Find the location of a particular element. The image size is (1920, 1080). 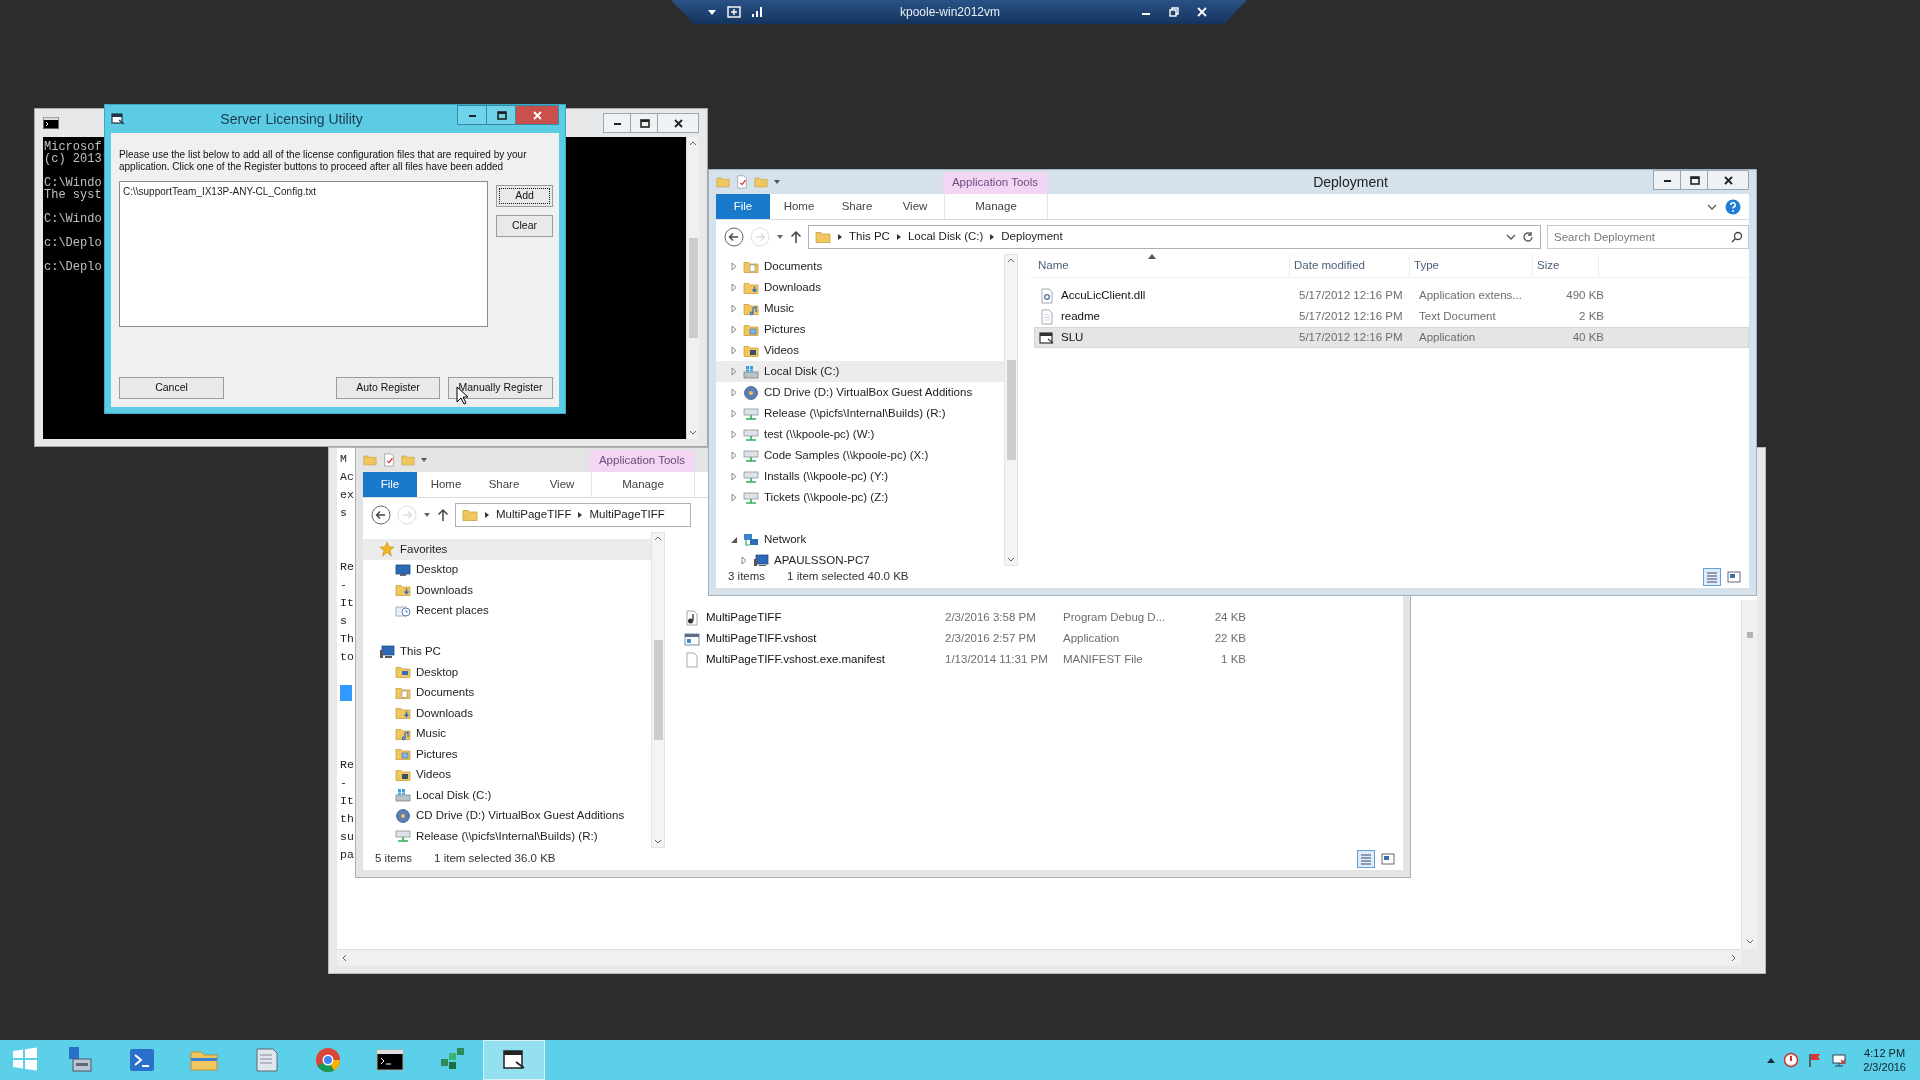

help-icon is located at coordinates (1733, 206).